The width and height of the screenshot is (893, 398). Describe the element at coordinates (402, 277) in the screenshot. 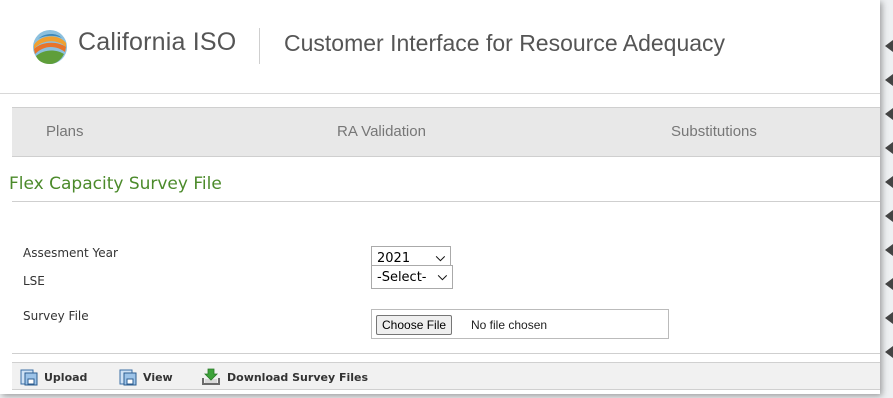

I see `lse-value: -Select-` at that location.